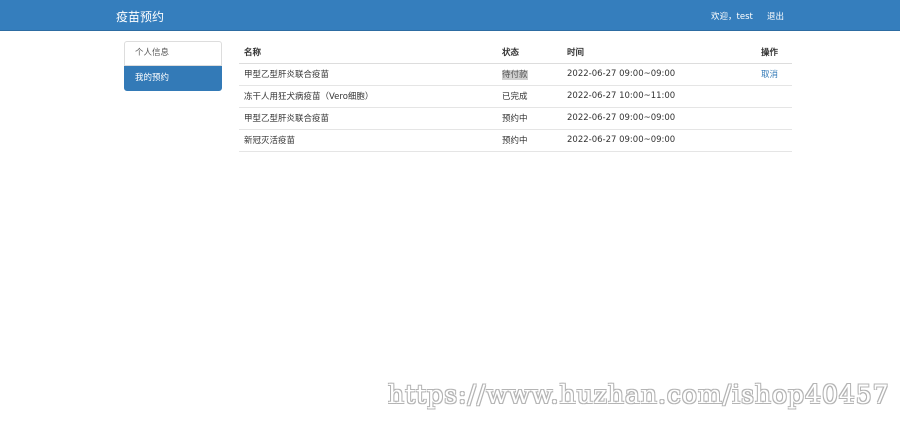 This screenshot has width=900, height=442. I want to click on column-header-status: 状态, so click(529, 52).